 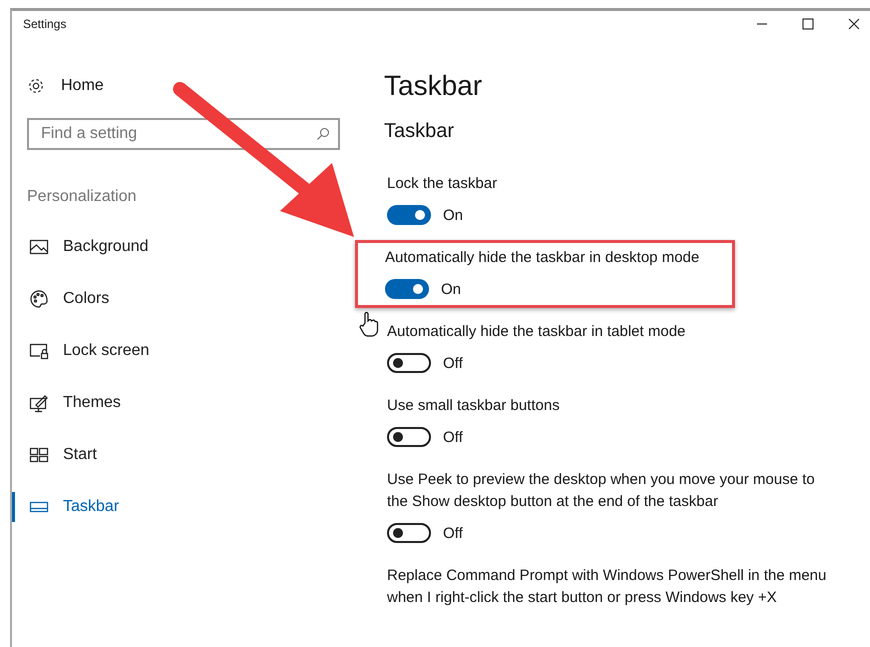 What do you see at coordinates (607, 587) in the screenshot?
I see `setting-label: Replace Command Prompt with Windows PowerShell in the menu when I right-click the start button or press Windows key +X` at bounding box center [607, 587].